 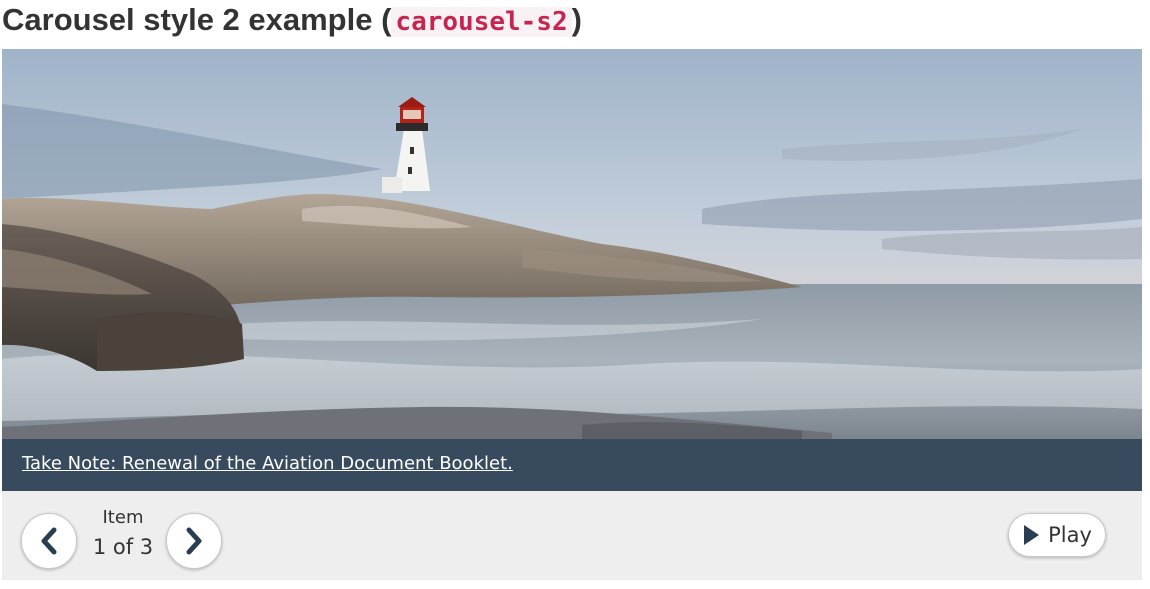 I want to click on page-title-code: carousel-s2, so click(x=481, y=22).